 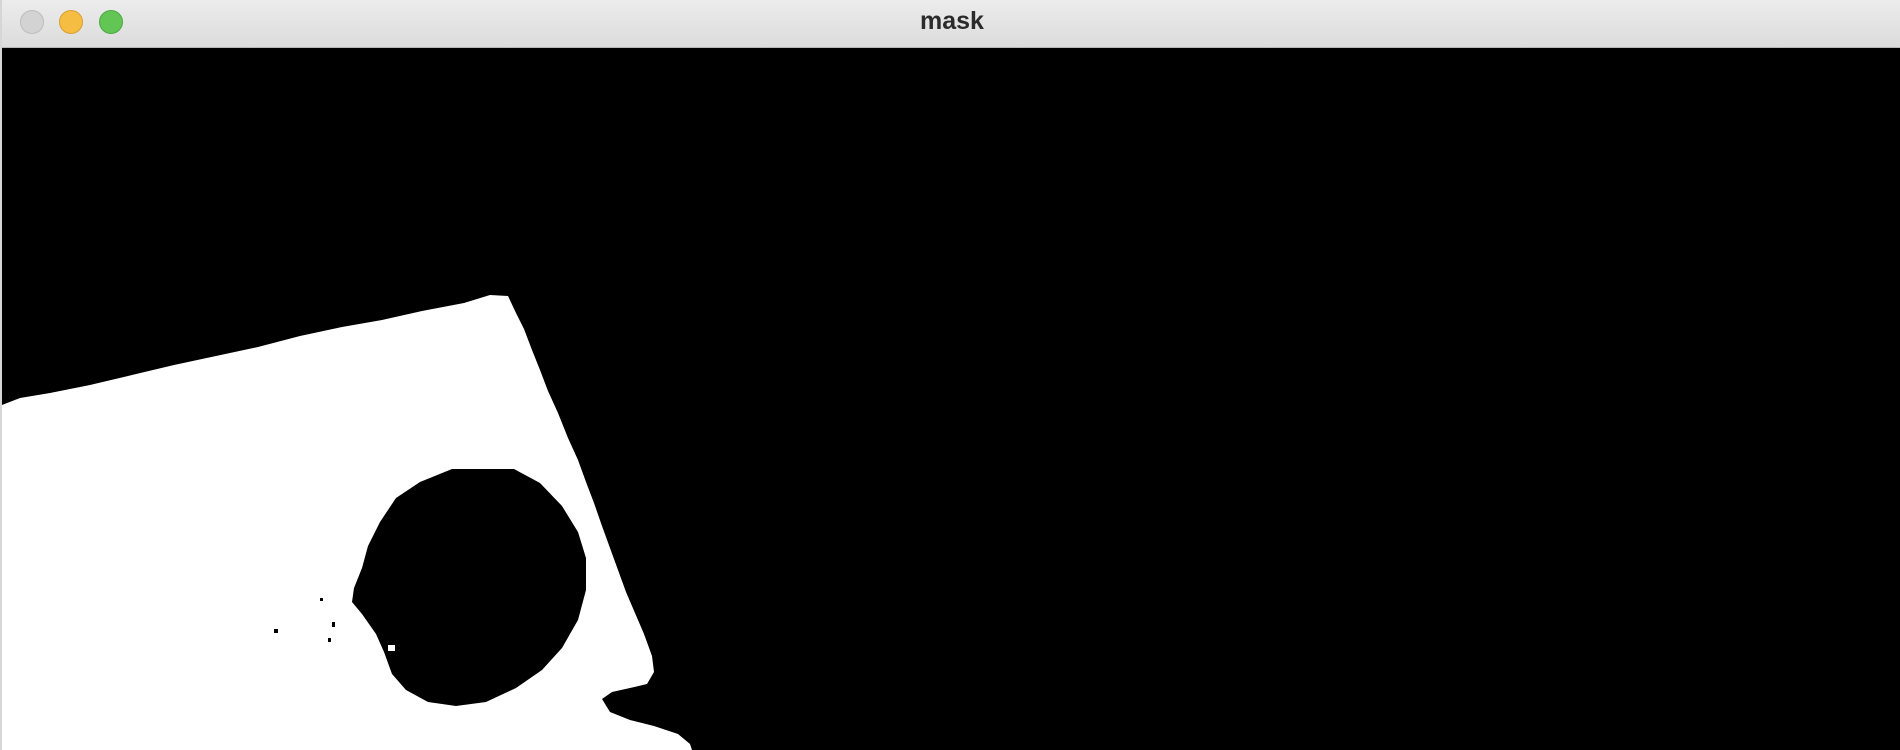 I want to click on title-bar: mask, so click(x=951, y=24).